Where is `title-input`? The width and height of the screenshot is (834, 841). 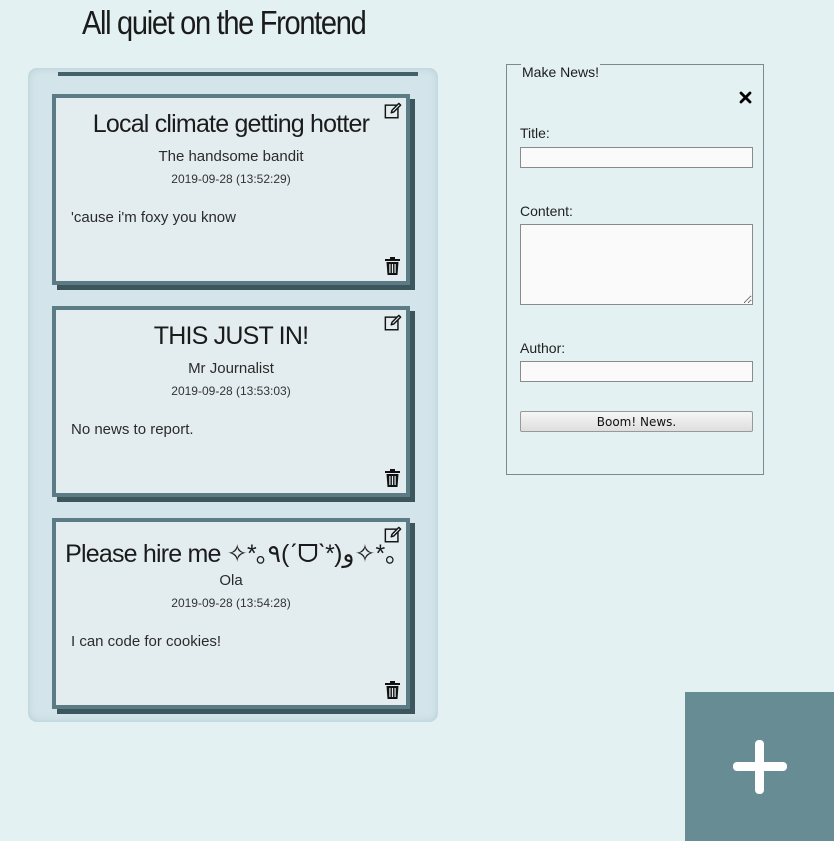 title-input is located at coordinates (636, 157).